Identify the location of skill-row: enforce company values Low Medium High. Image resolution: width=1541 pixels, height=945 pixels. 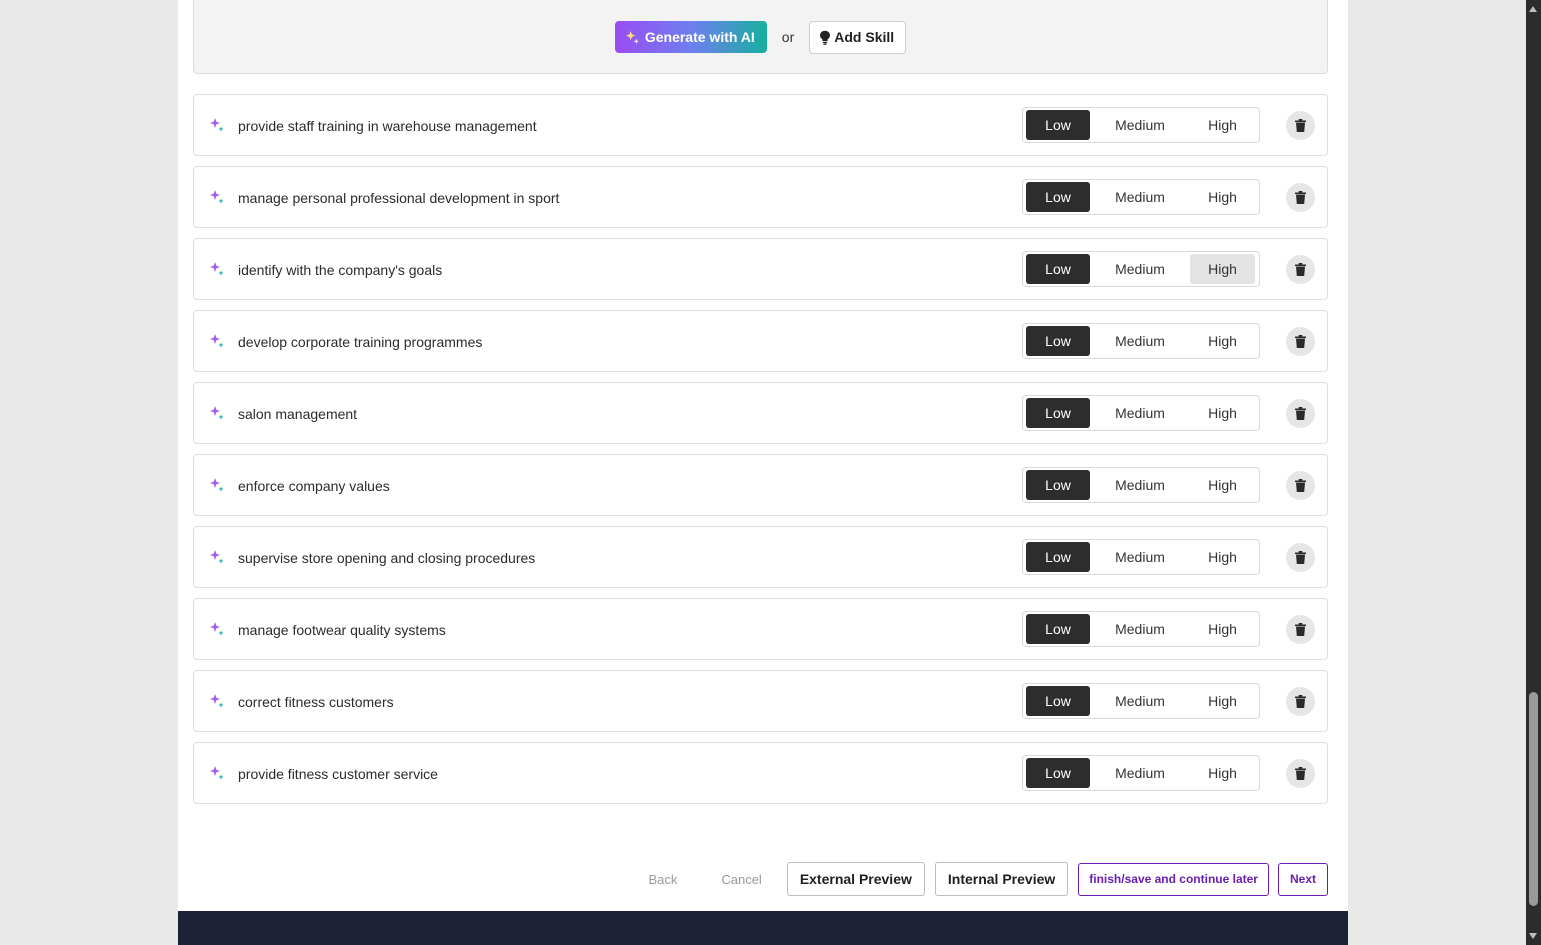
(760, 485).